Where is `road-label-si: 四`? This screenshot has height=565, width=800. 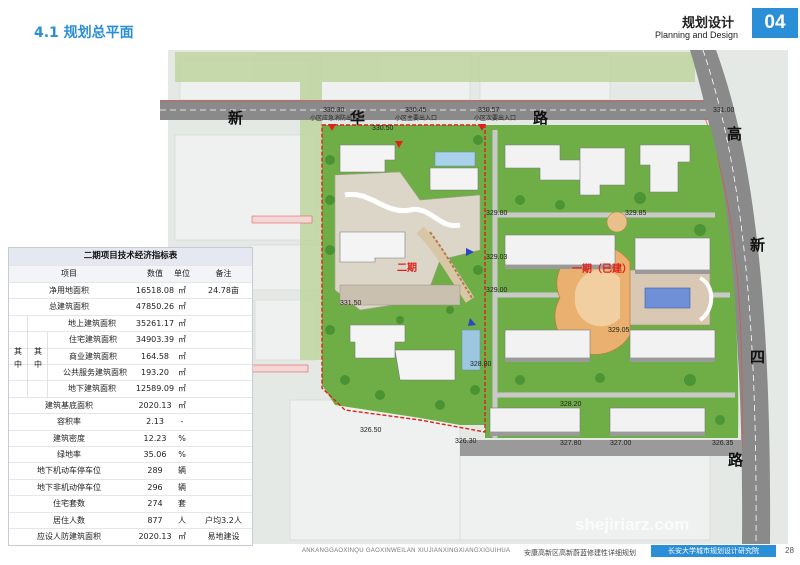
road-label-si: 四 is located at coordinates (757, 357).